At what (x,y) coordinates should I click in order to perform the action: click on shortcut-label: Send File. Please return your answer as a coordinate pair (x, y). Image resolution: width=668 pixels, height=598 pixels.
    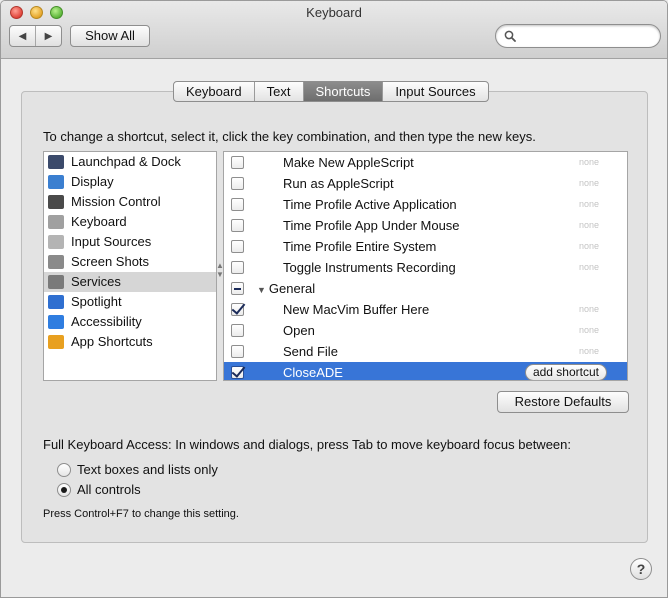
    Looking at the image, I should click on (310, 351).